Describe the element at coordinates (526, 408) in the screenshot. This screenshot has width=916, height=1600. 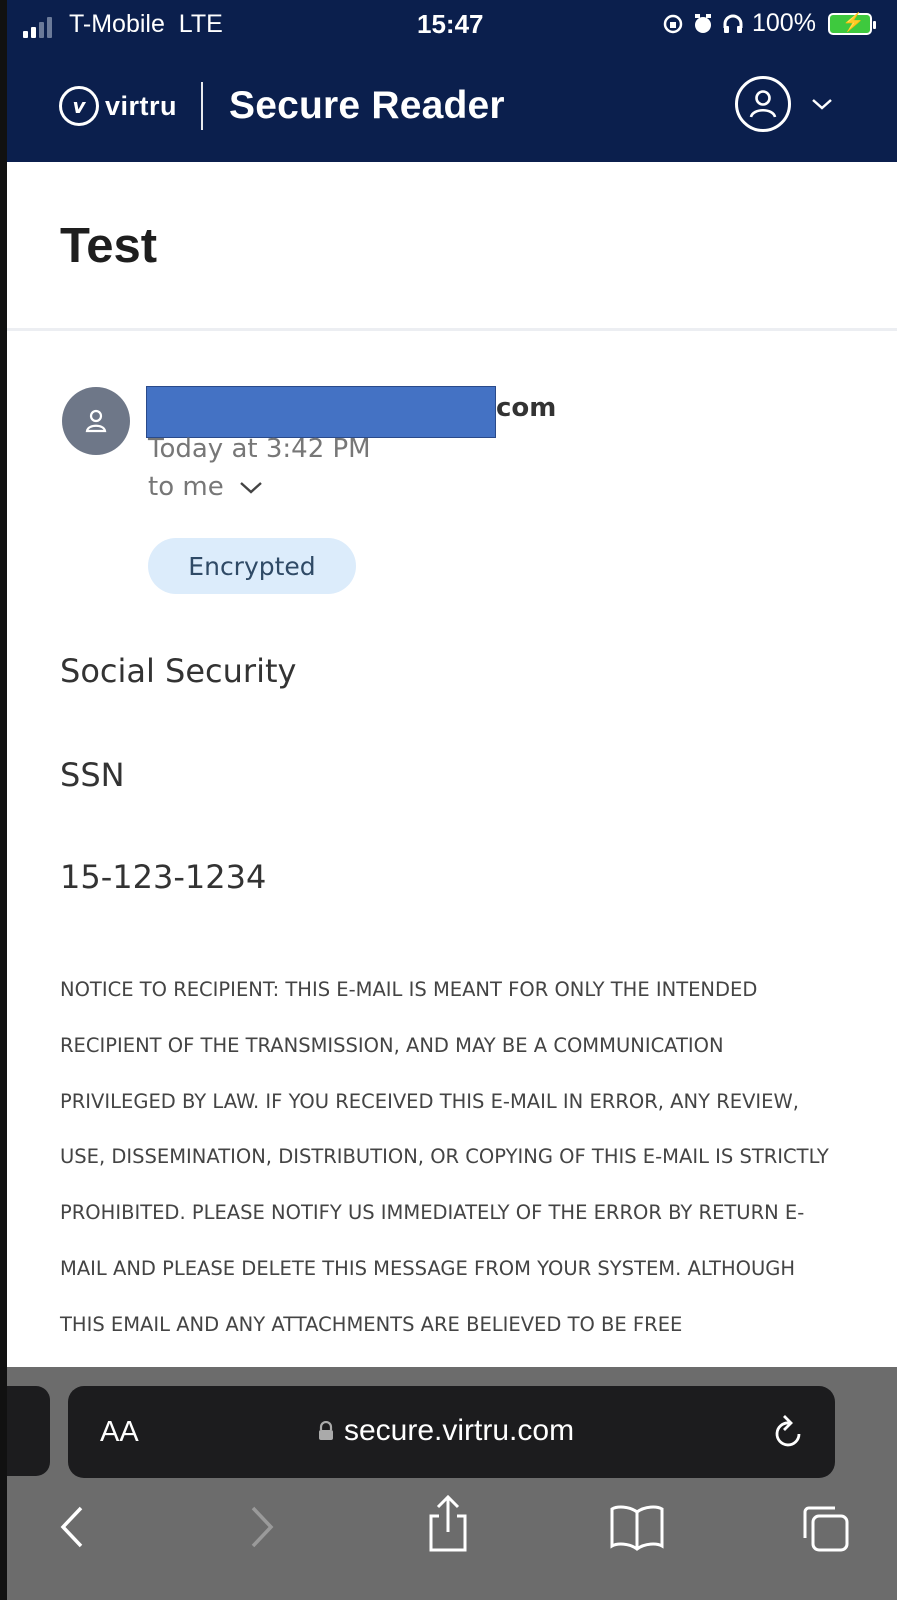
I see `sender-address-suffix: com` at that location.